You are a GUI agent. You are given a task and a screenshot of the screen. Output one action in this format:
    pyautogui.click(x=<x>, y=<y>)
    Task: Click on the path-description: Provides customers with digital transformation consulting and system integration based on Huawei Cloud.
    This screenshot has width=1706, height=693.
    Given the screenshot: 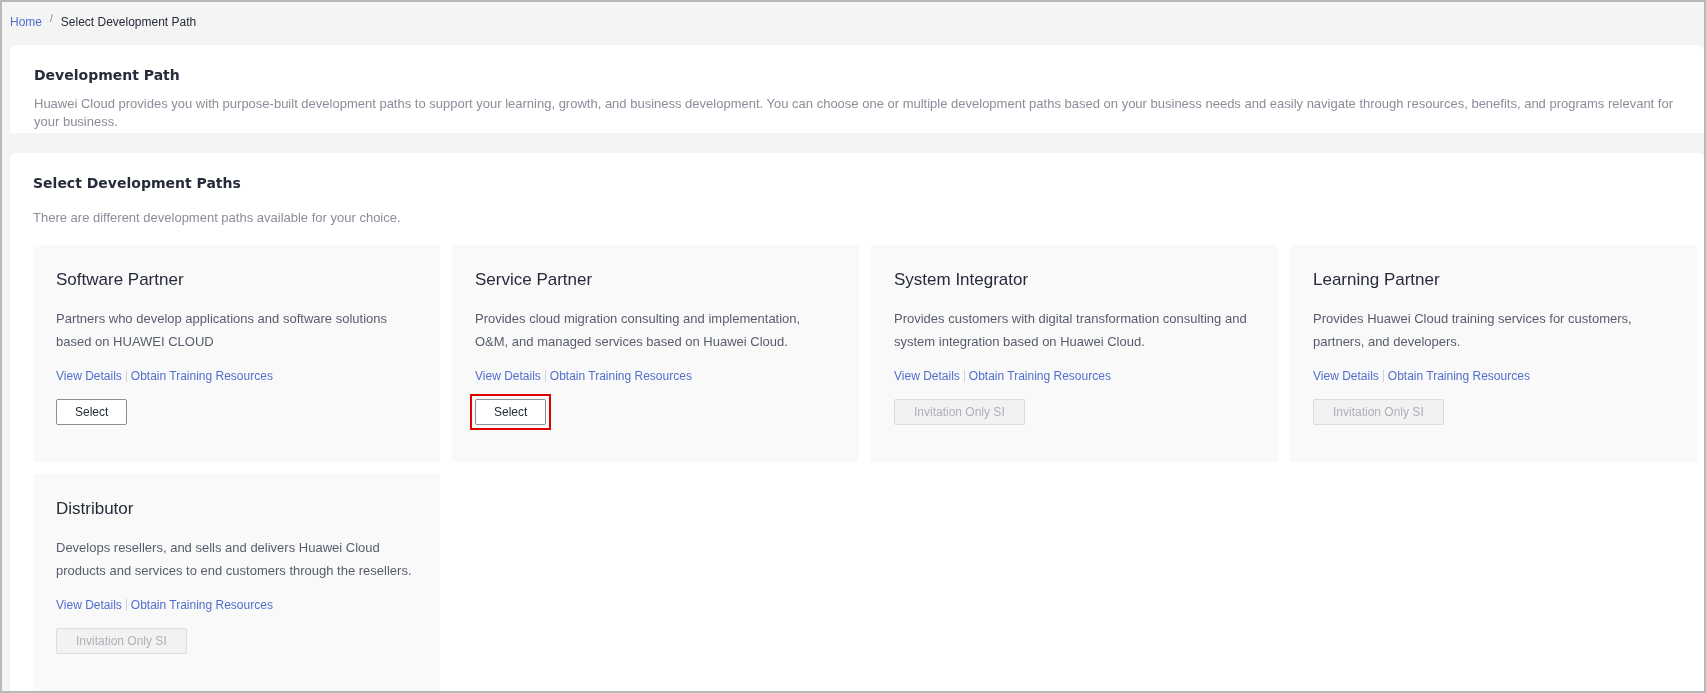 What is the action you would take?
    pyautogui.click(x=1071, y=330)
    